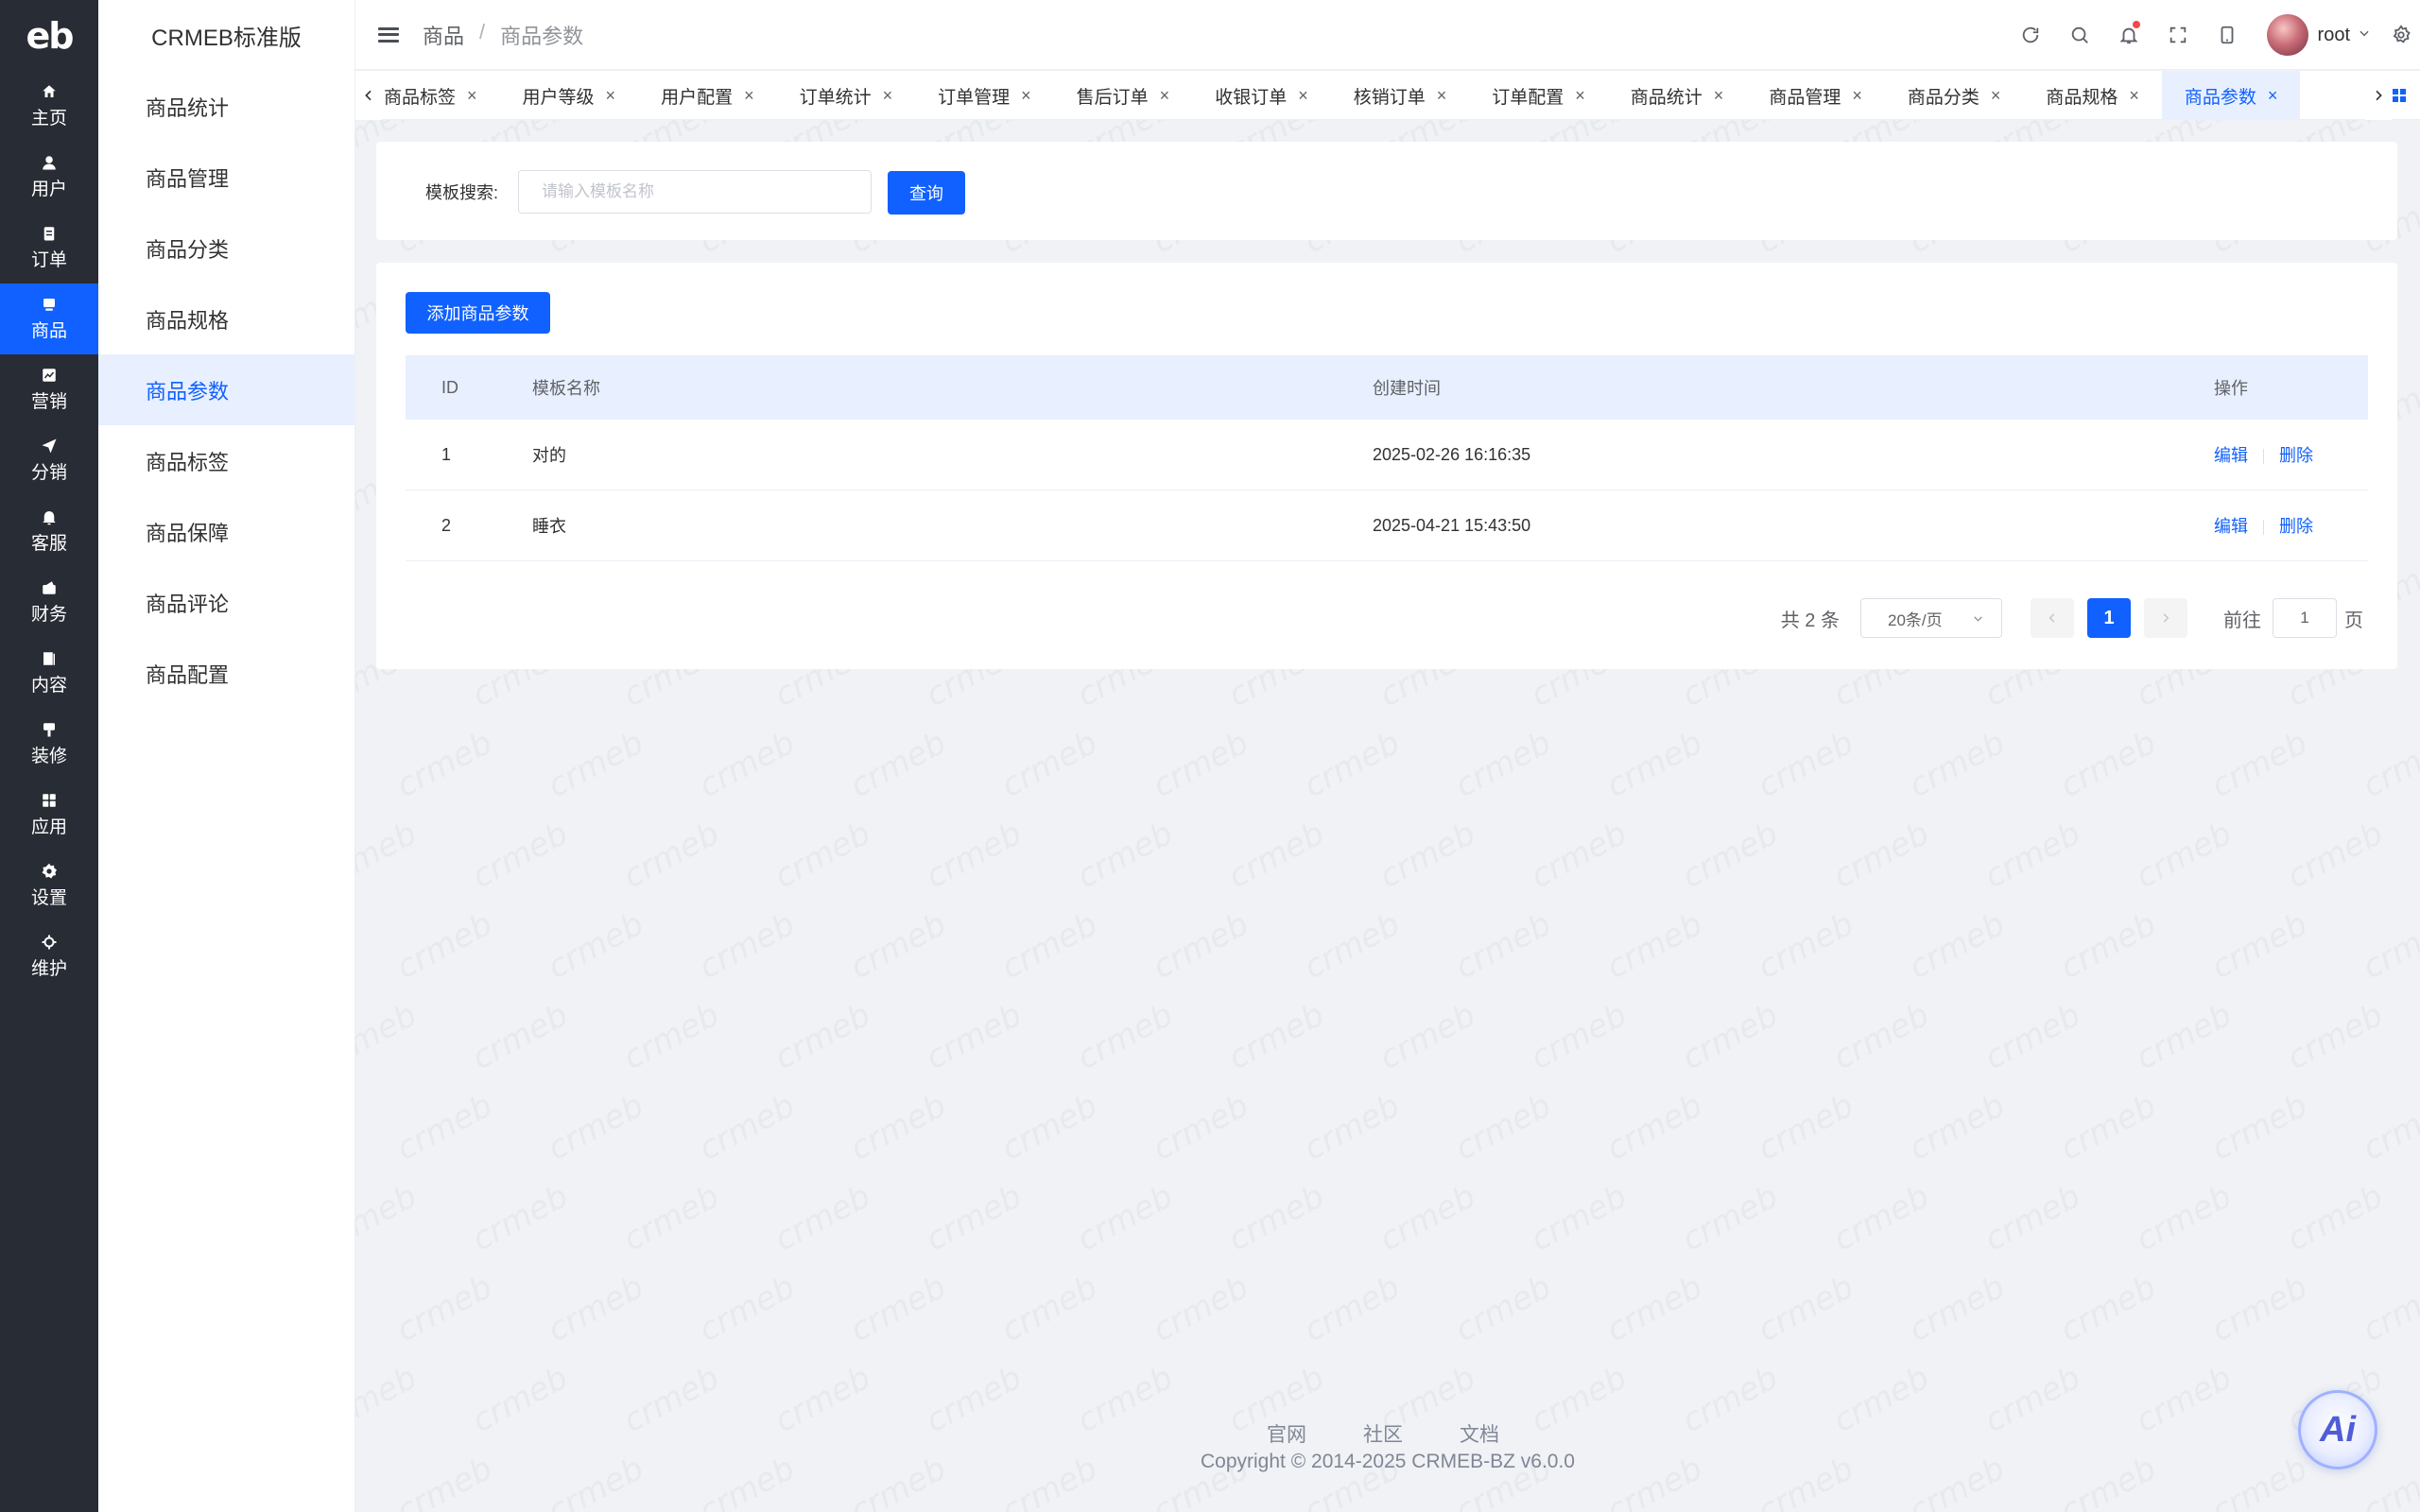 This screenshot has width=2420, height=1512. I want to click on rail-item-4: 营销, so click(49, 389).